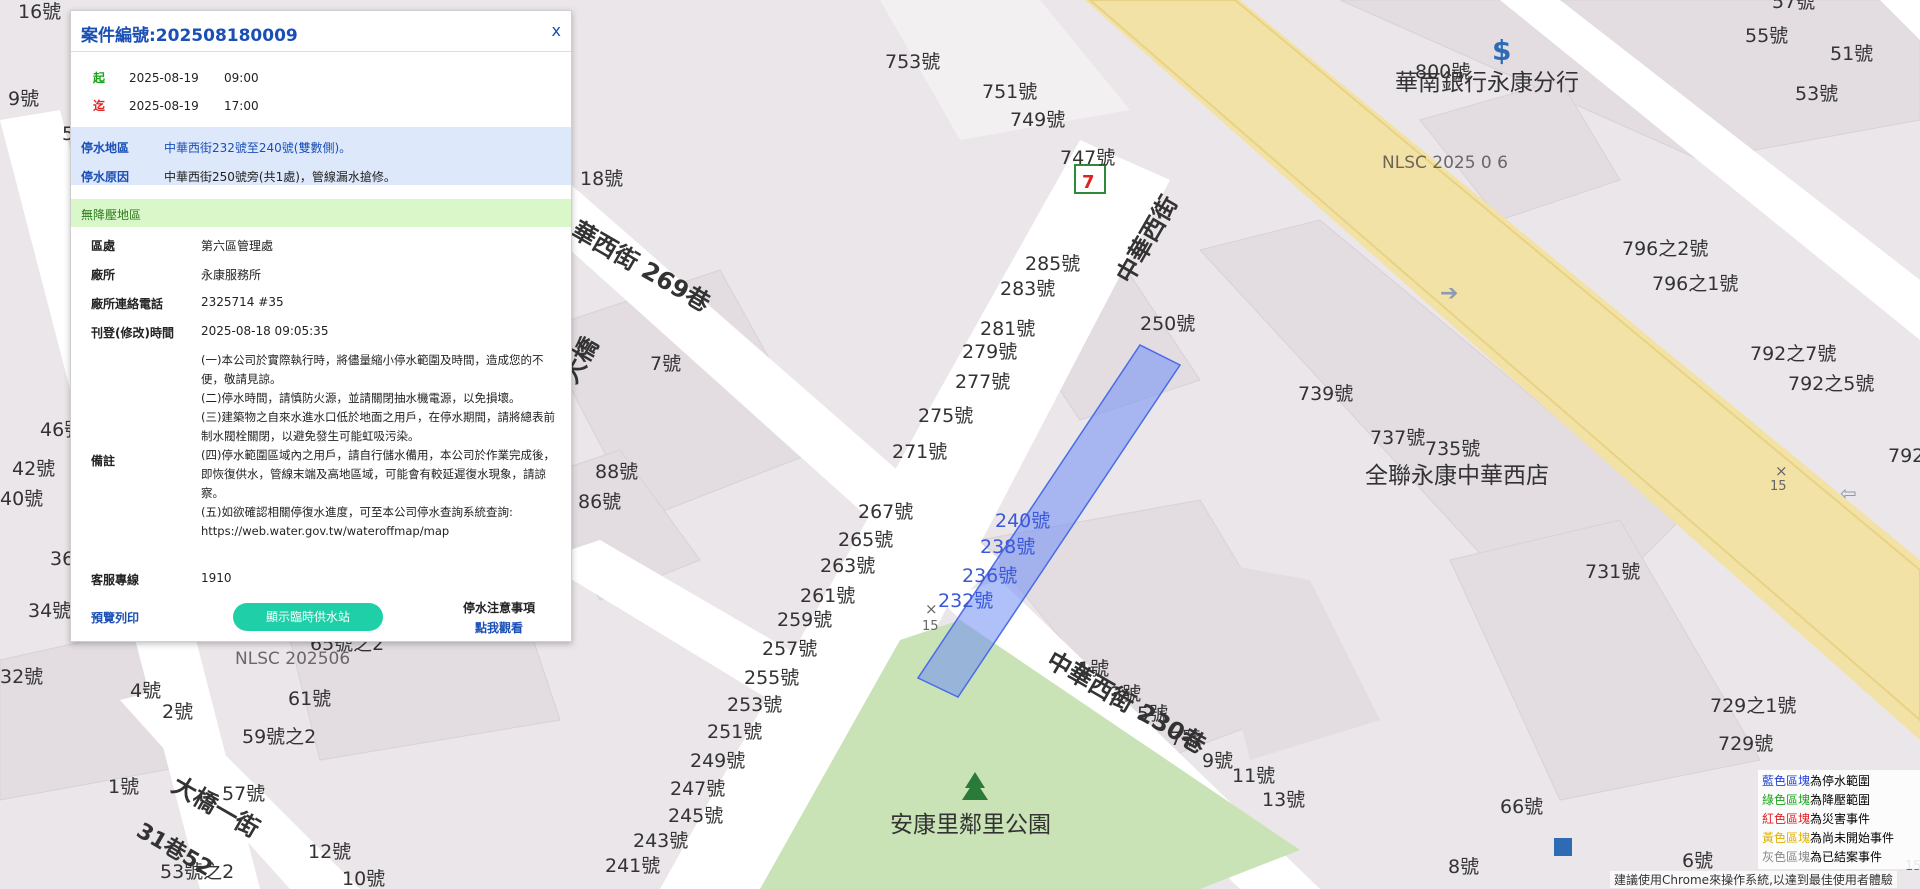 This screenshot has height=889, width=1920. I want to click on house-number: 53號之2, so click(197, 872).